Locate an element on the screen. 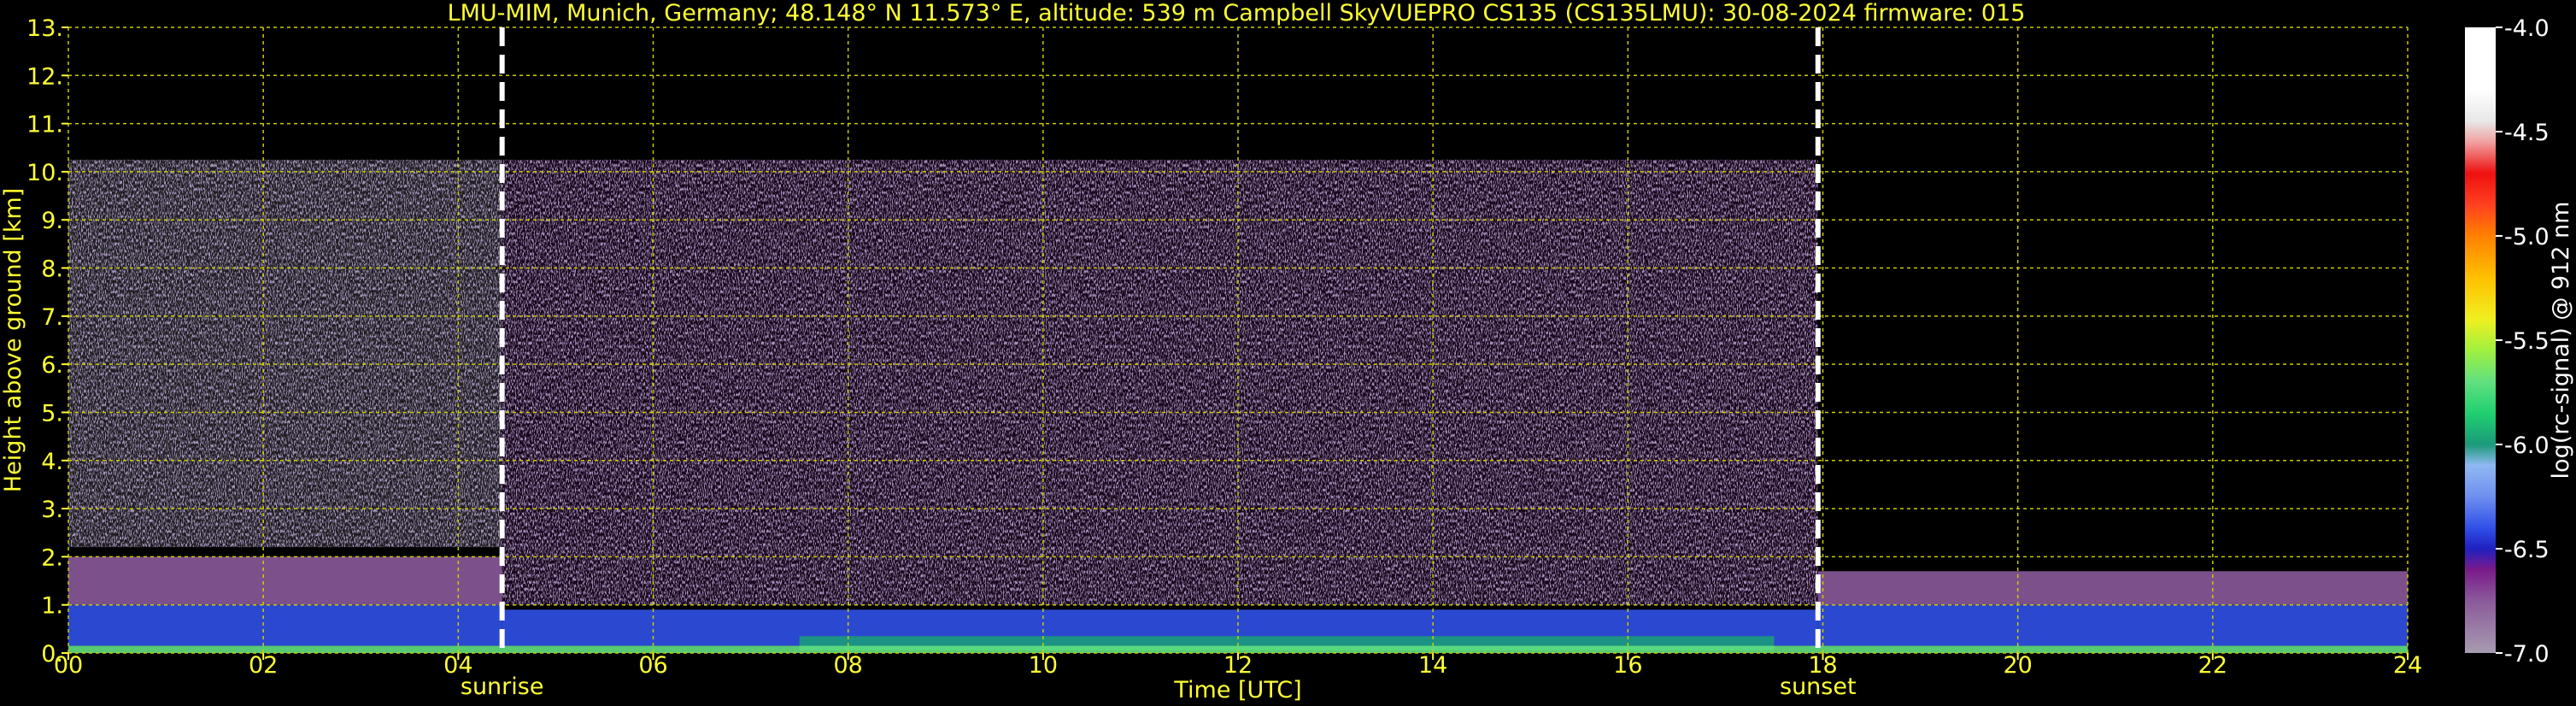 The image size is (2576, 706). y-tick-label: 6. is located at coordinates (52, 365).